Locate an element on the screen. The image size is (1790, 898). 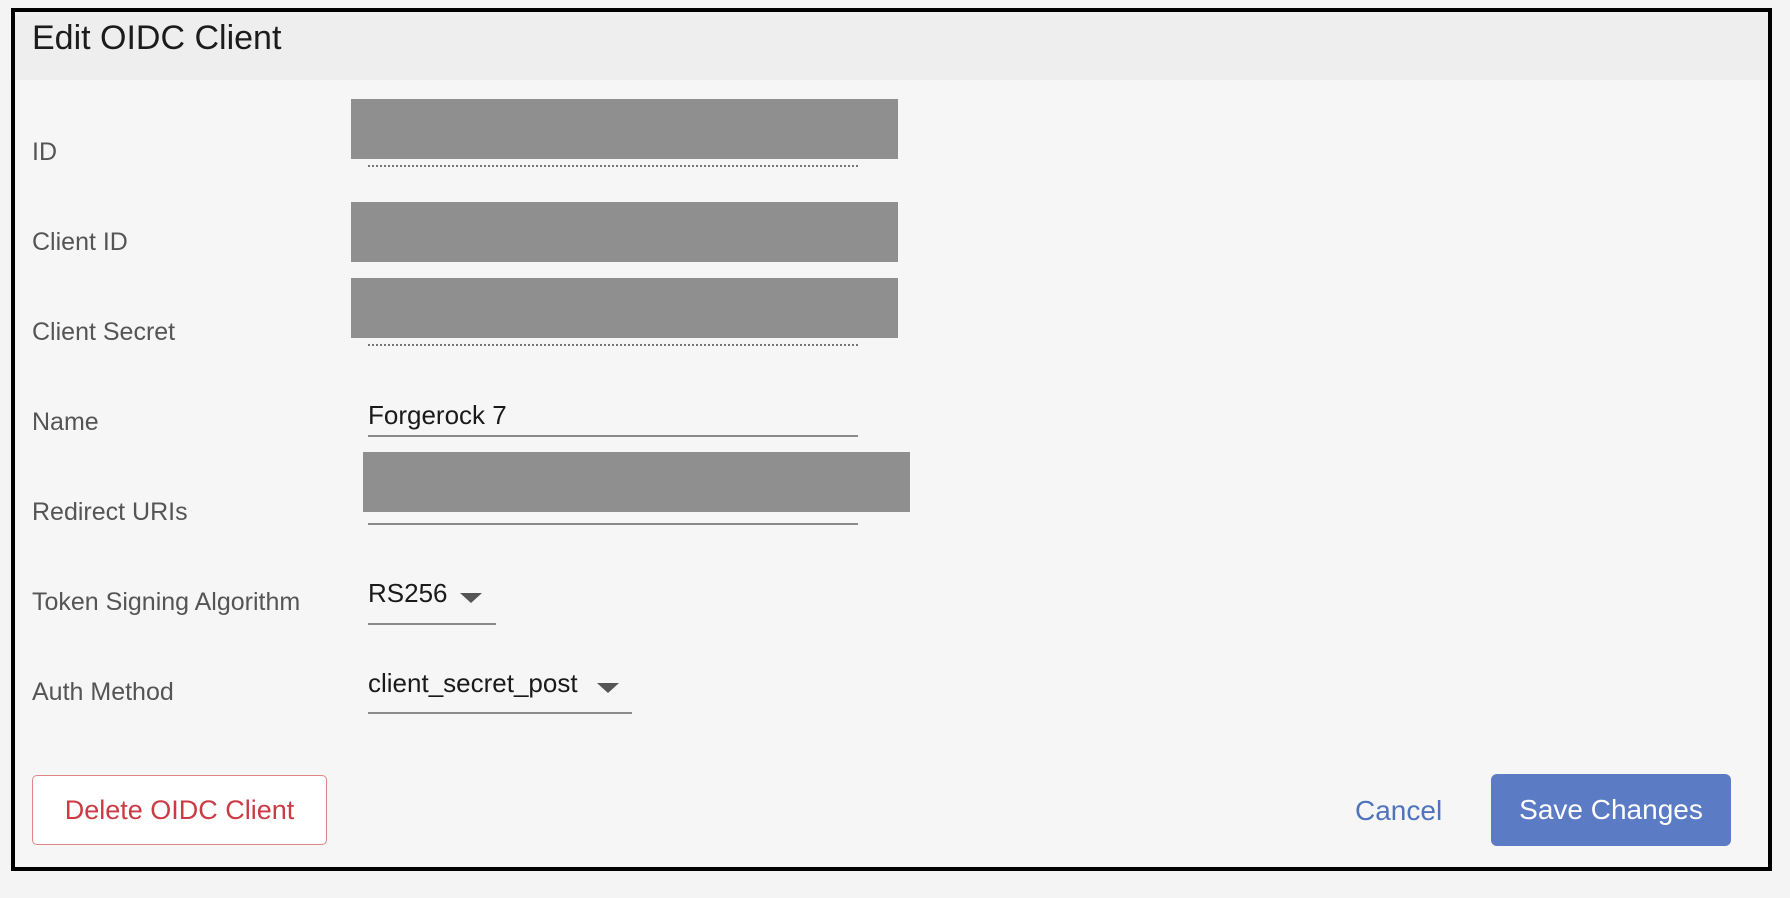
id-label: ID is located at coordinates (44, 152).